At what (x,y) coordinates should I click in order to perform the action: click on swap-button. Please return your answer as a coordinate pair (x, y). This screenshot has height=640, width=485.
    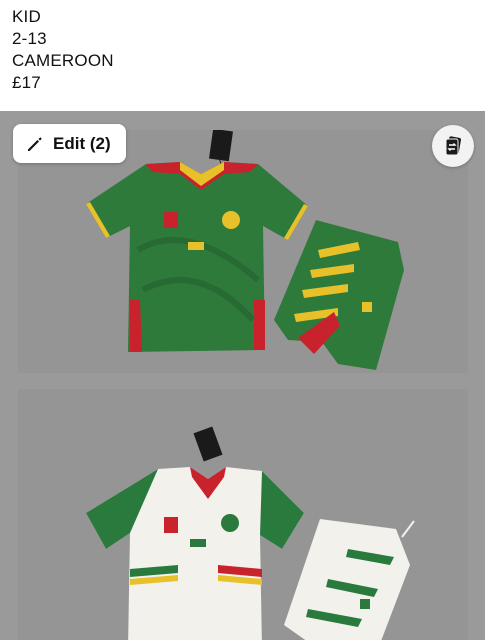
    Looking at the image, I should click on (453, 146).